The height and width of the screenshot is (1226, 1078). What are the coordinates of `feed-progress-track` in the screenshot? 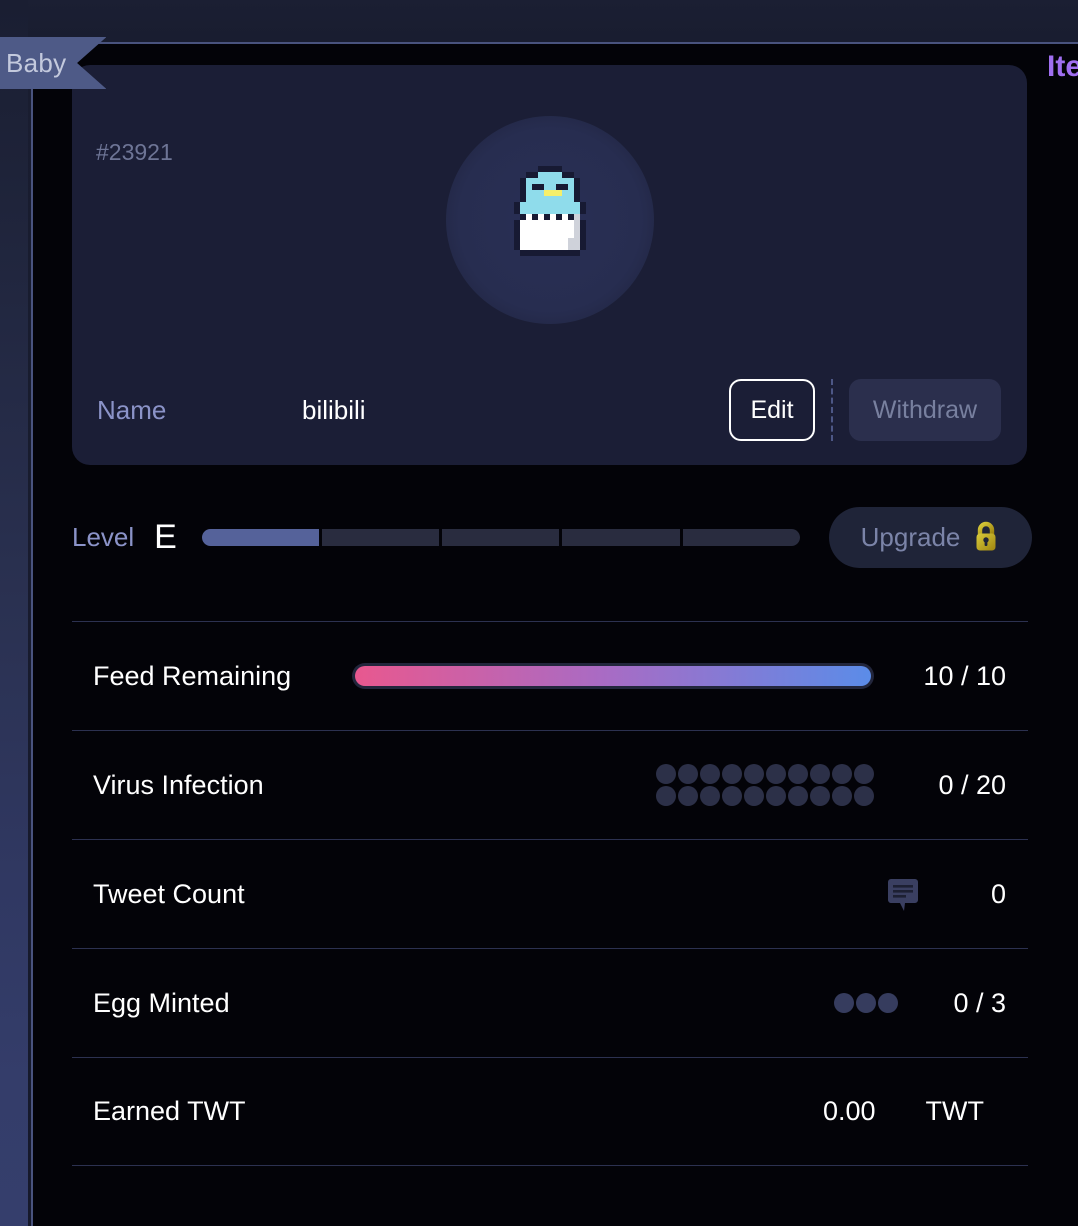 It's located at (613, 676).